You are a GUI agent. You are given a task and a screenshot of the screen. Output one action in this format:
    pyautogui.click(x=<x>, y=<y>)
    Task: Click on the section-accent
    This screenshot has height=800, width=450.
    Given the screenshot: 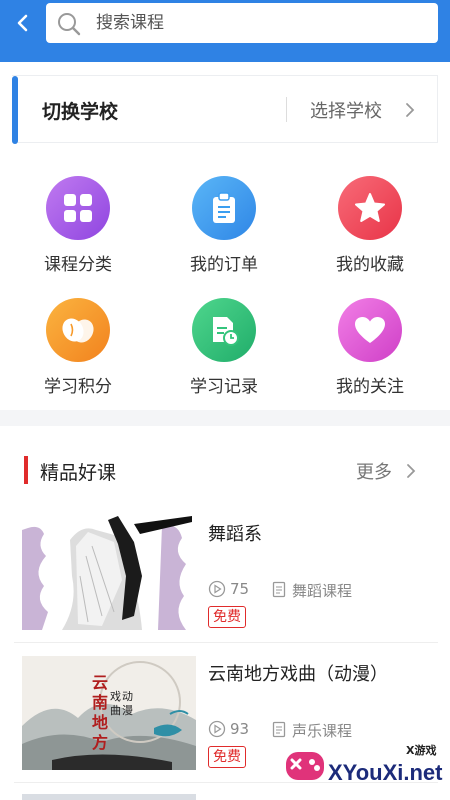 What is the action you would take?
    pyautogui.click(x=26, y=470)
    